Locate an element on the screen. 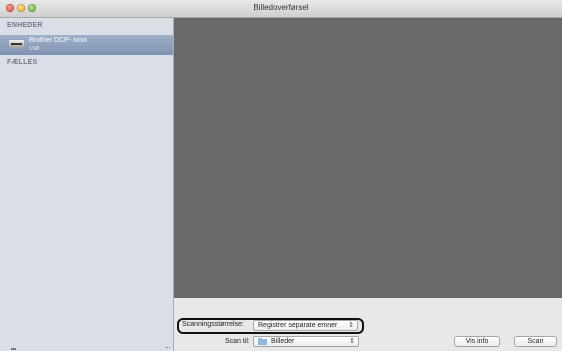 The width and height of the screenshot is (562, 351). scan-size-value: Registrer separate emner is located at coordinates (298, 325).